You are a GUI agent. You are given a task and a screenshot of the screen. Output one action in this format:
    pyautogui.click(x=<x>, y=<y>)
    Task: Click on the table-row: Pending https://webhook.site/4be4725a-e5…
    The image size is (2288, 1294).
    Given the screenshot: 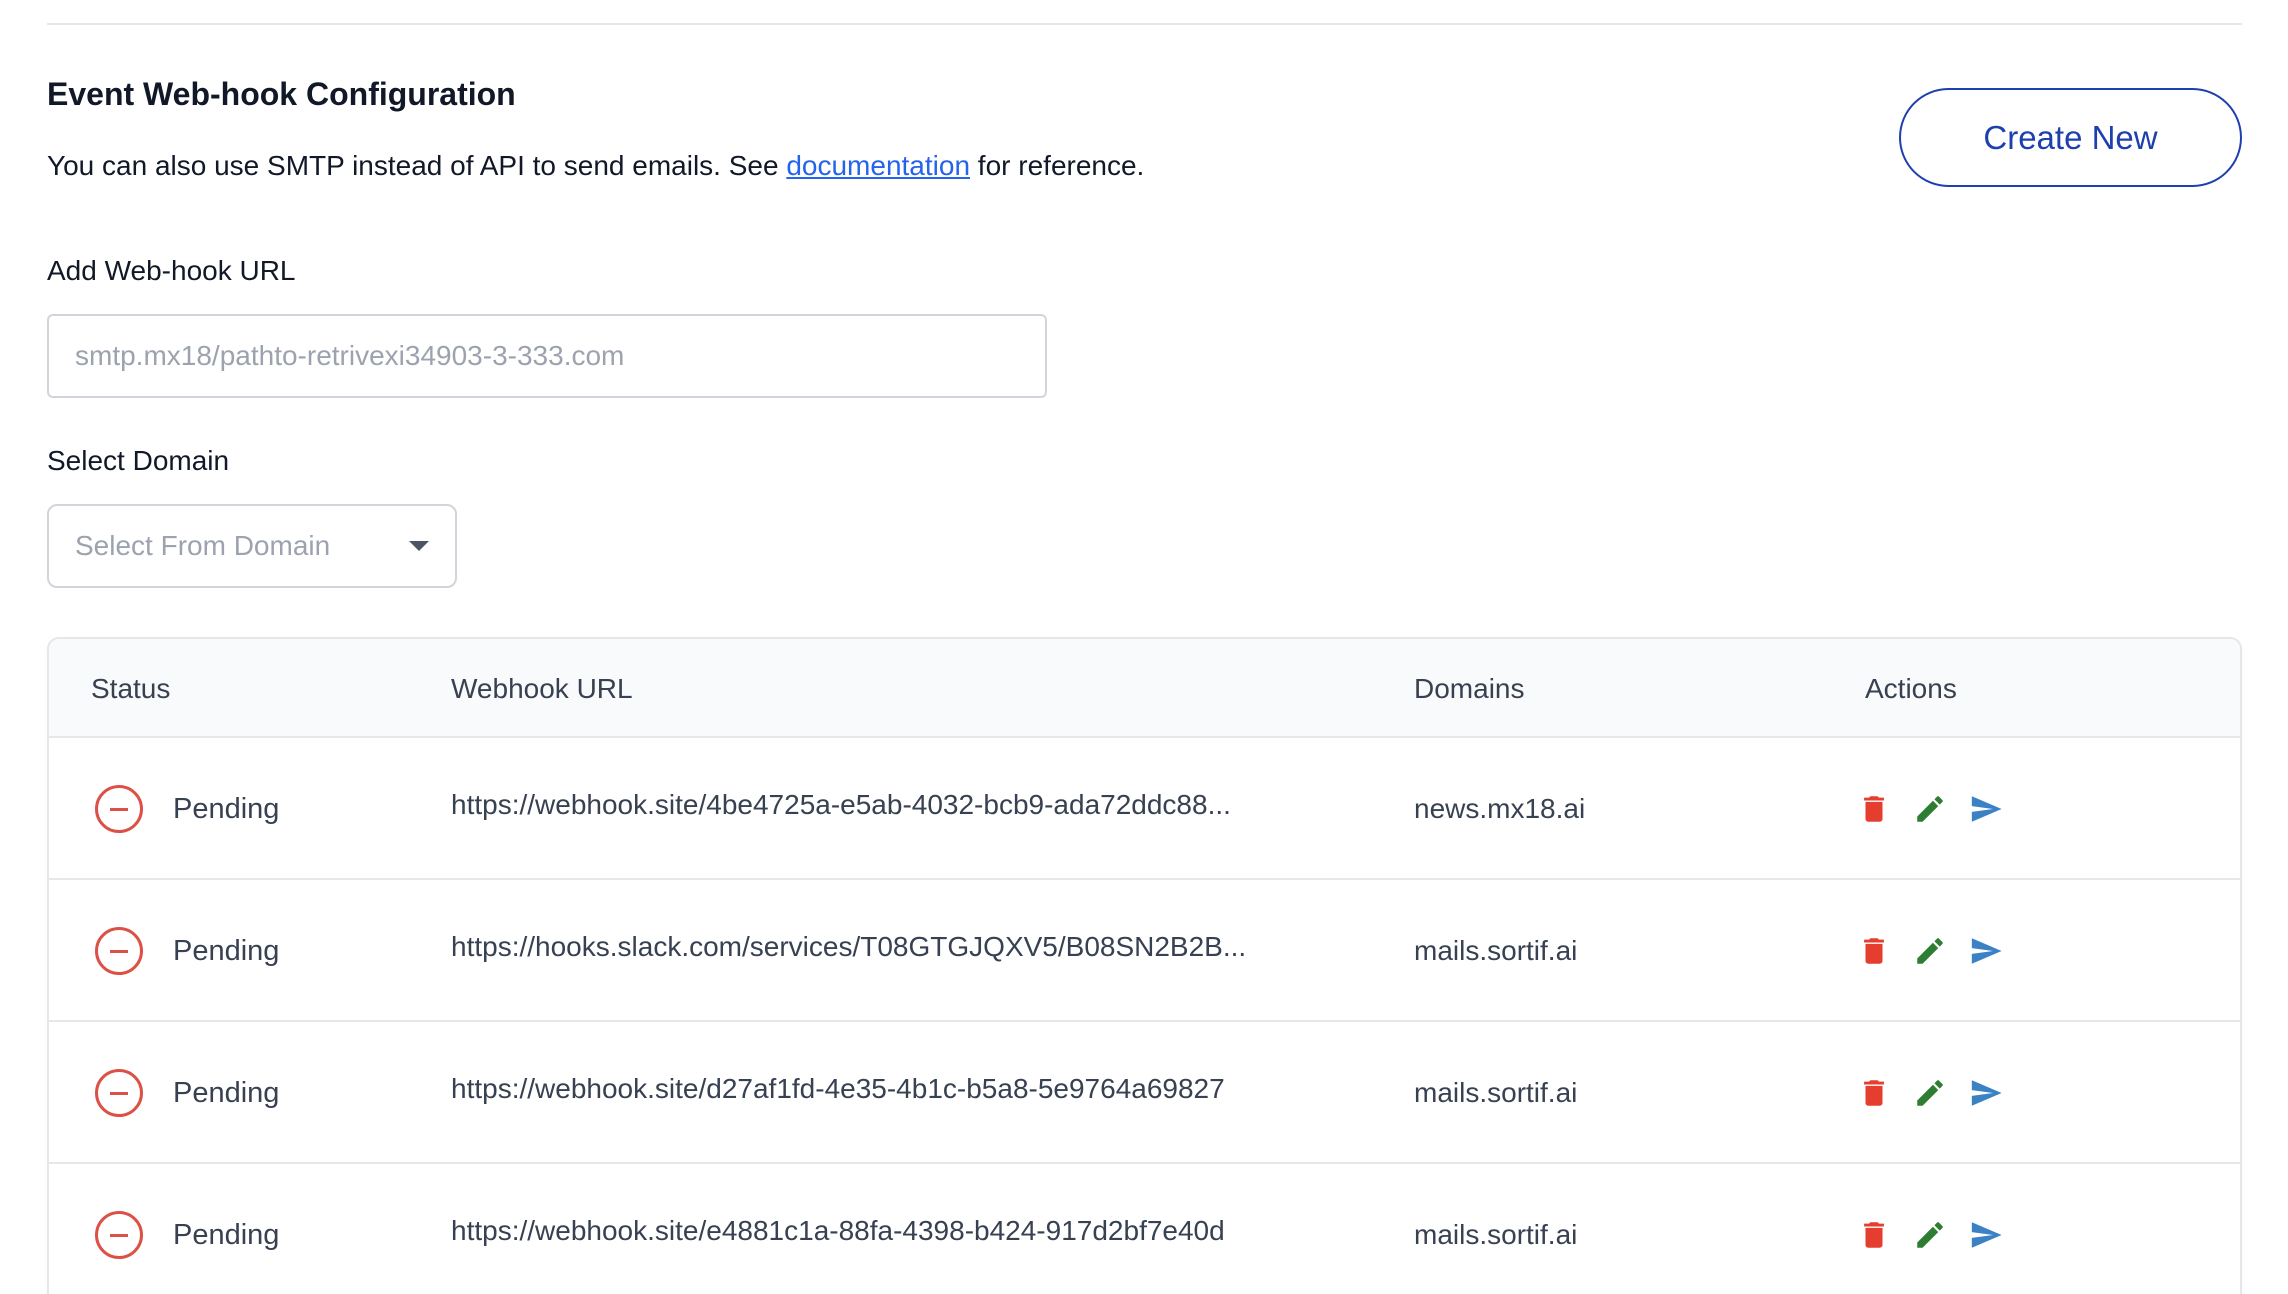 What is the action you would take?
    pyautogui.click(x=1144, y=809)
    